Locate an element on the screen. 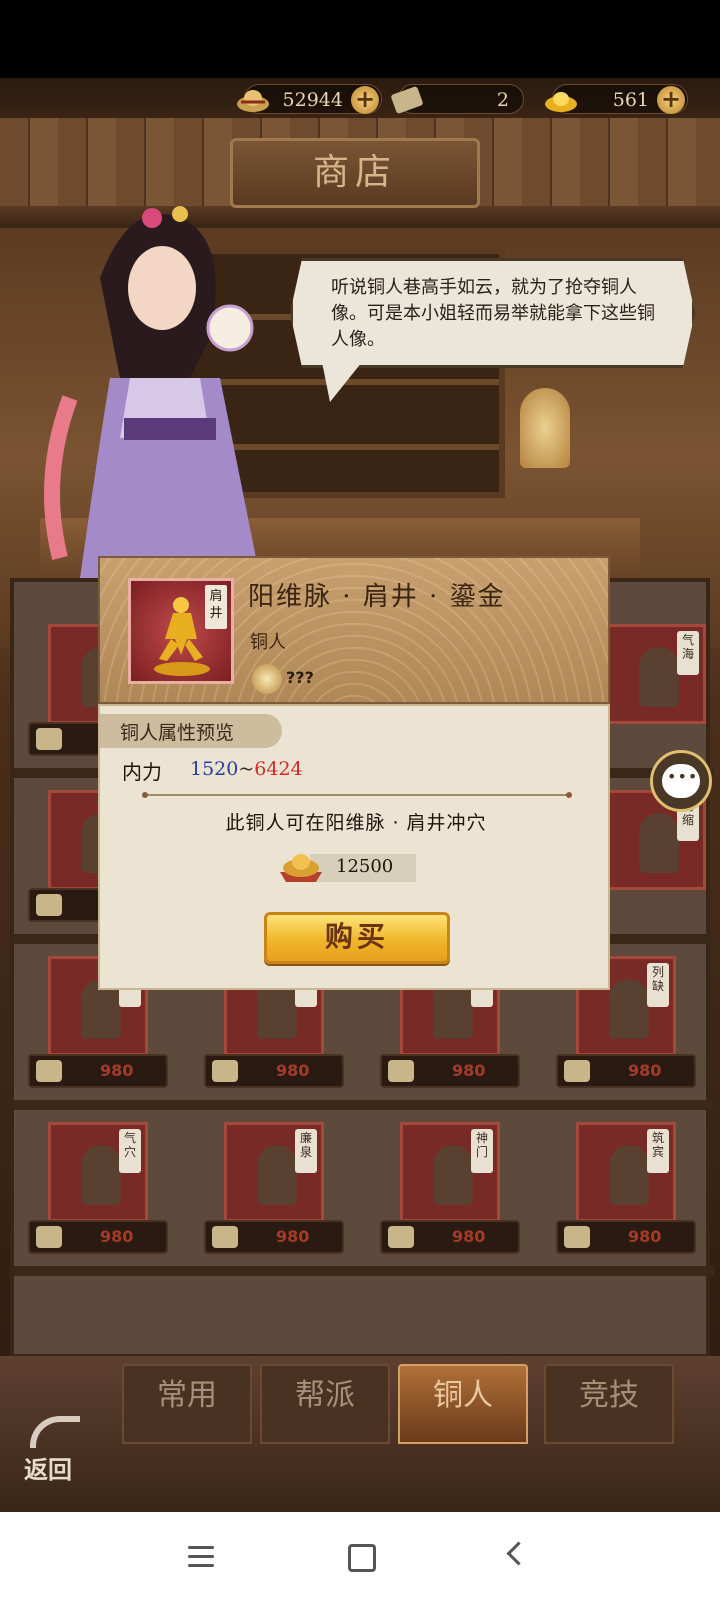 This screenshot has height=1600, width=720. gold-ingot-icon is located at coordinates (561, 102).